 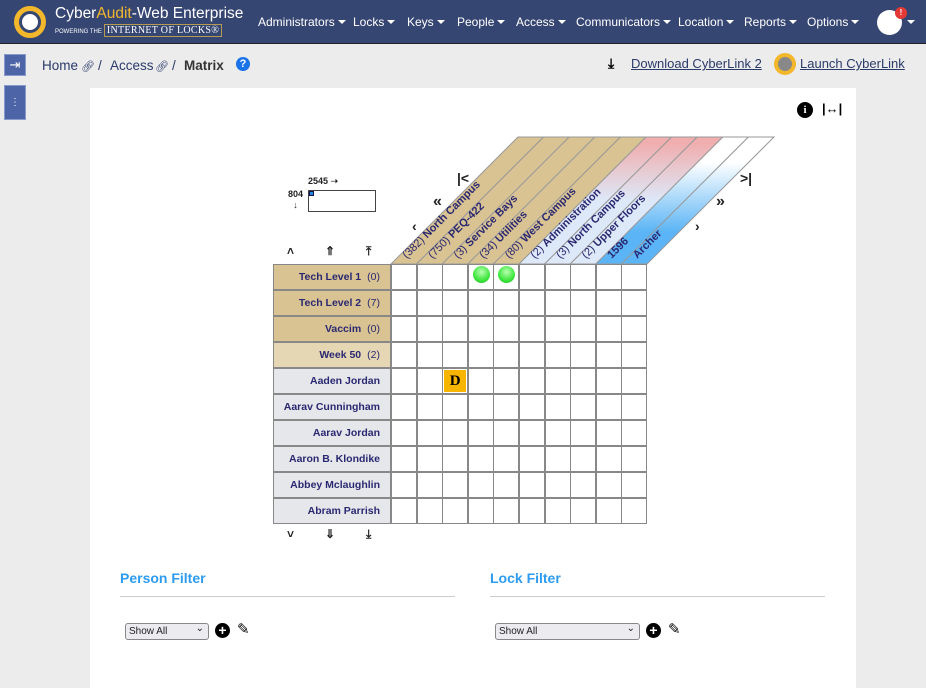 What do you see at coordinates (332, 381) in the screenshot?
I see `row-header: Aaden Jordan` at bounding box center [332, 381].